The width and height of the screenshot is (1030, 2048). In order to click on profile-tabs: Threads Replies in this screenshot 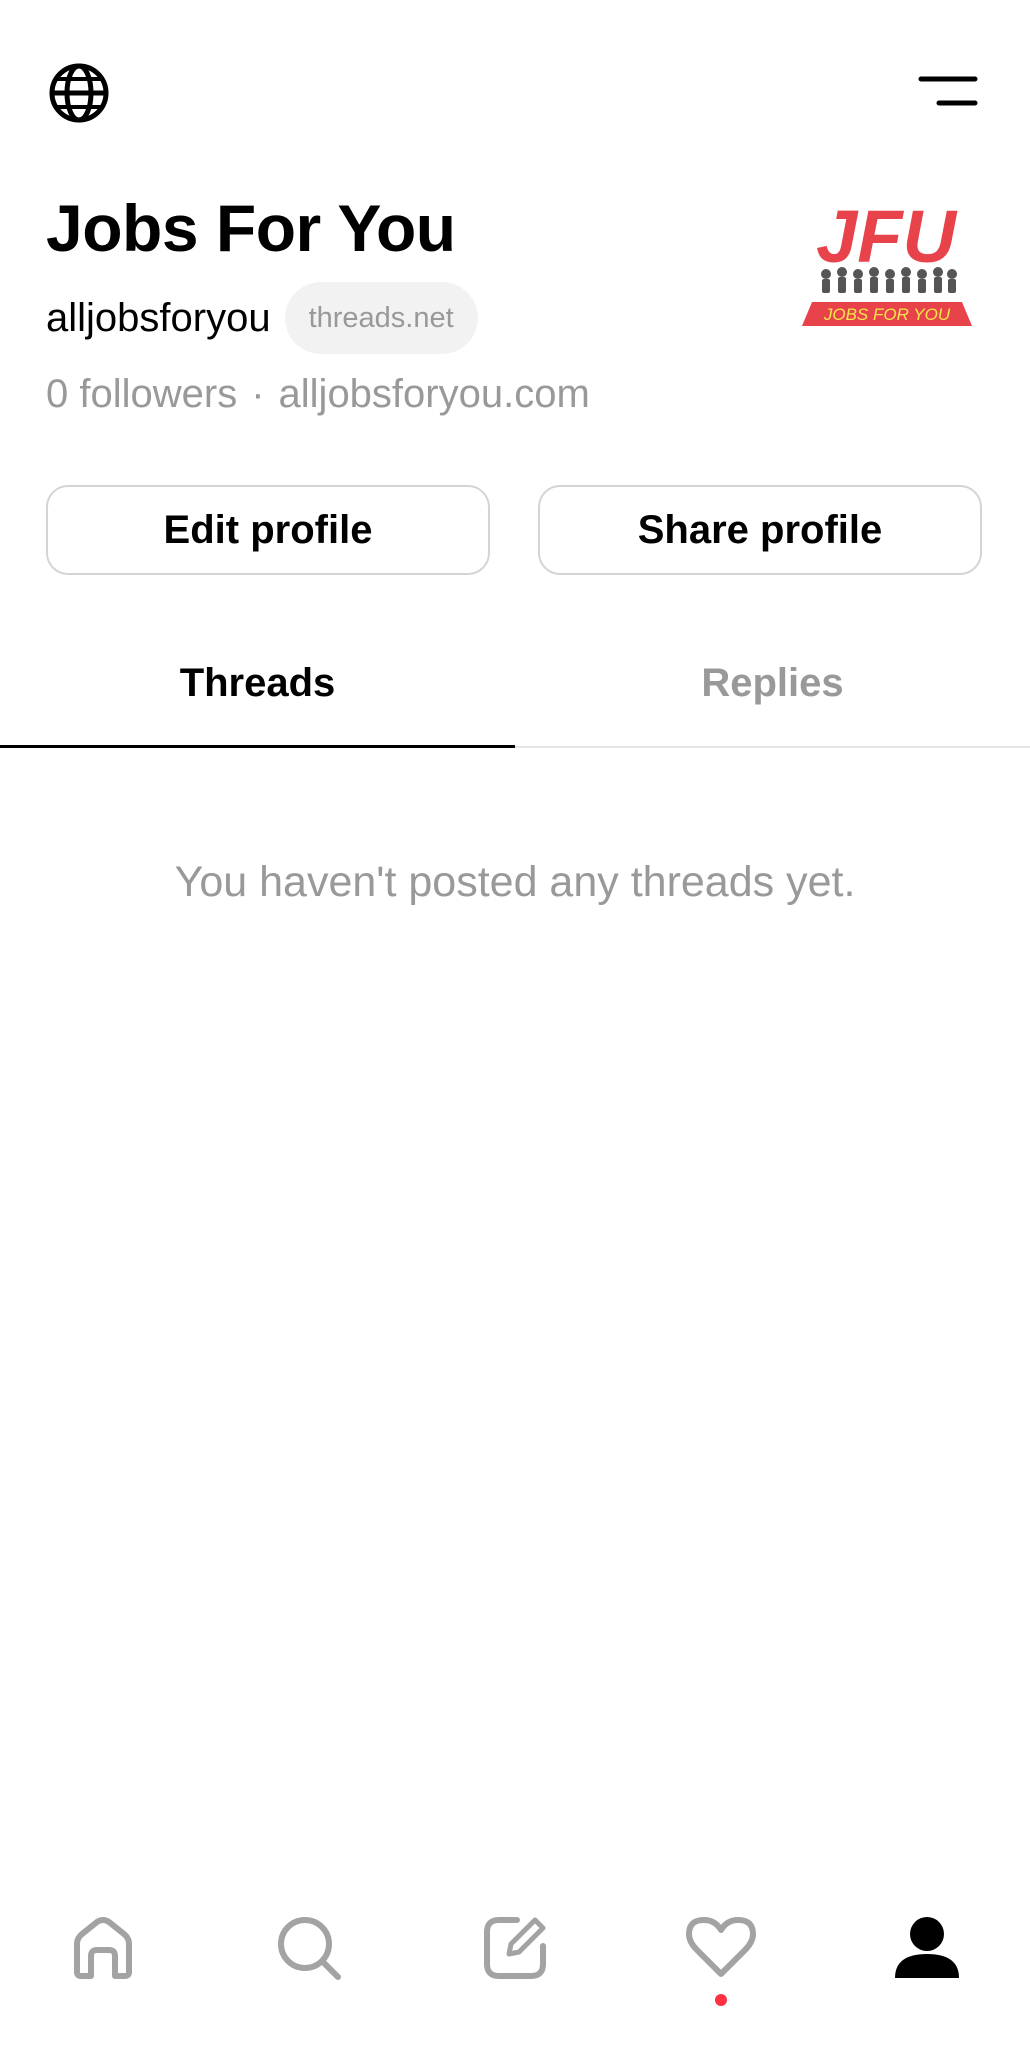, I will do `click(515, 684)`.